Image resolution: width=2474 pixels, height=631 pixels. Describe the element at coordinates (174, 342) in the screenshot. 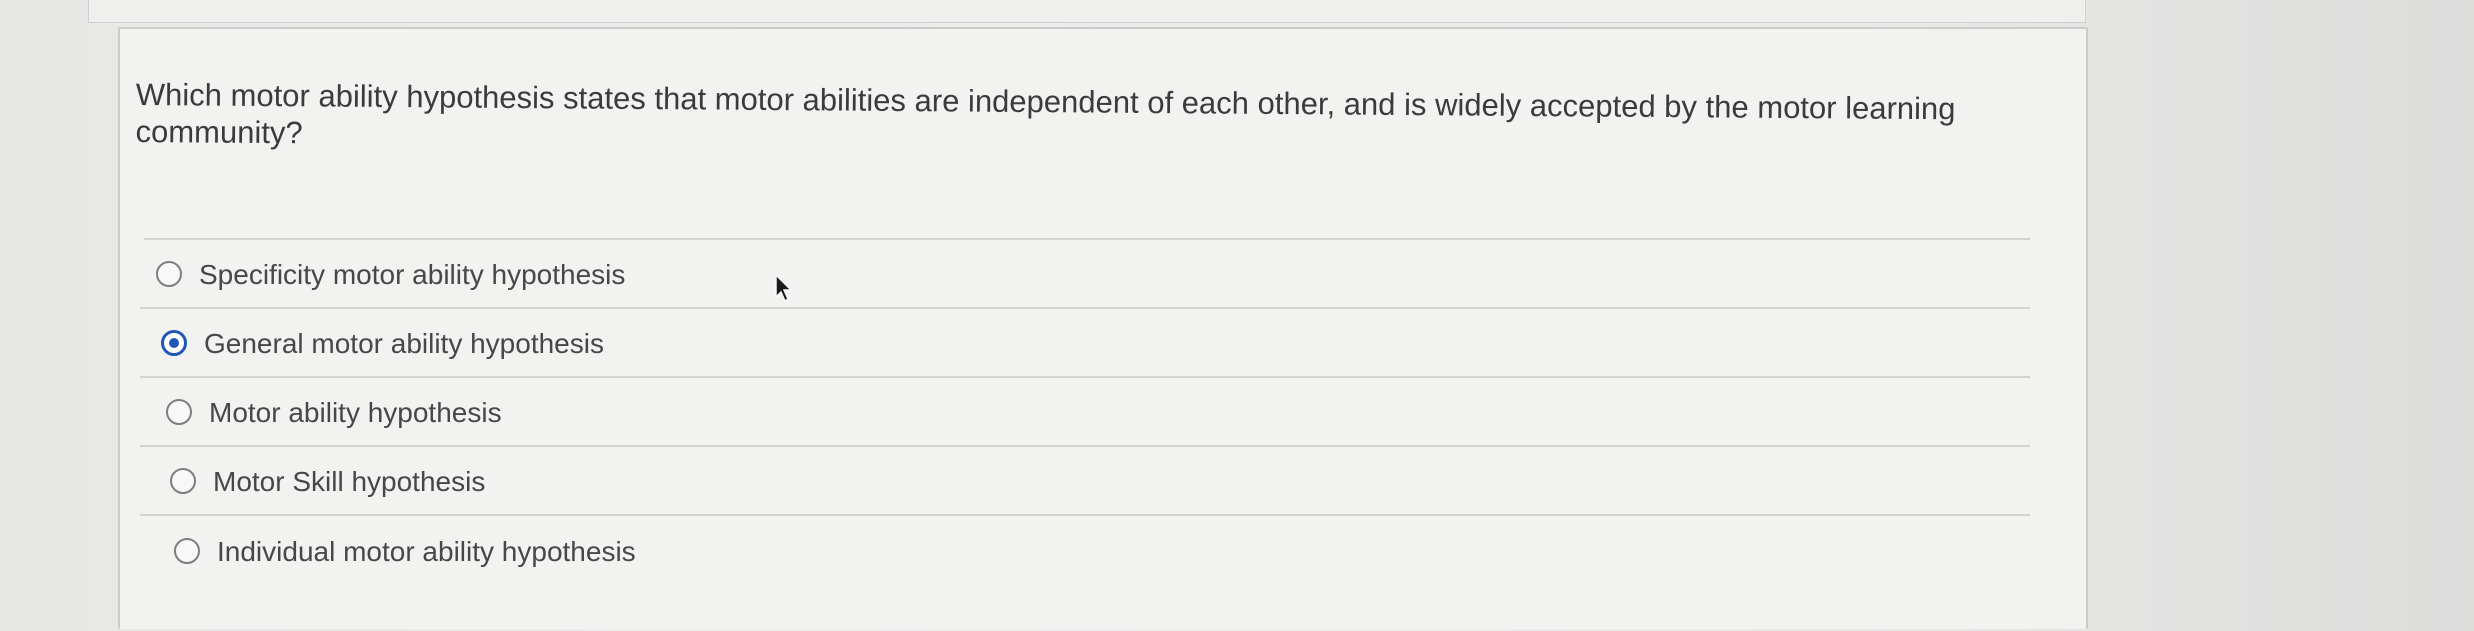

I see `radio-selected-icon` at that location.